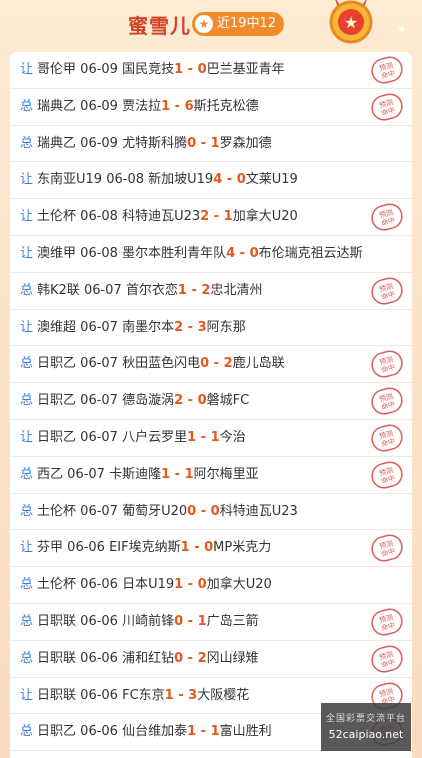 The image size is (422, 758). I want to click on list-item: 总瑞典乙 06-09 尤特斯科腾0 - 1罗森加德, so click(211, 144).